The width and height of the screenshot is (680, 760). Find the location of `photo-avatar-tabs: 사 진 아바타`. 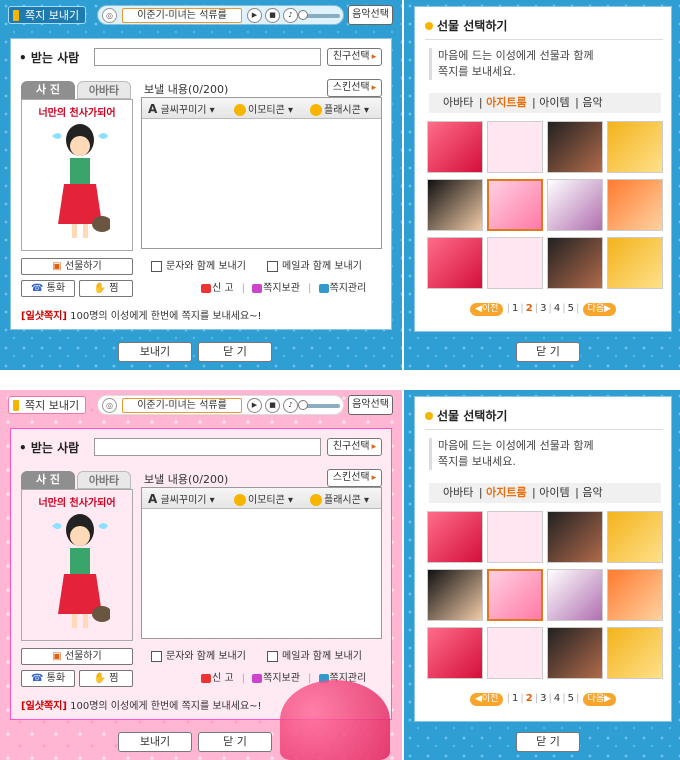

photo-avatar-tabs: 사 진 아바타 is located at coordinates (76, 90).